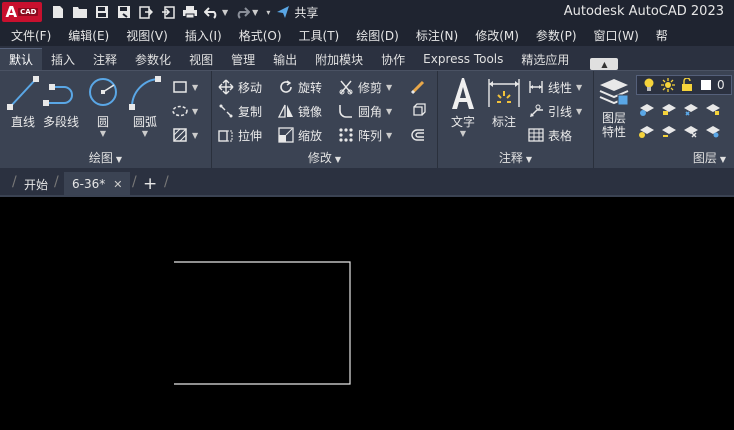 The image size is (734, 430). Describe the element at coordinates (365, 111) in the screenshot. I see `fillet-button: 圆角 ▼` at that location.